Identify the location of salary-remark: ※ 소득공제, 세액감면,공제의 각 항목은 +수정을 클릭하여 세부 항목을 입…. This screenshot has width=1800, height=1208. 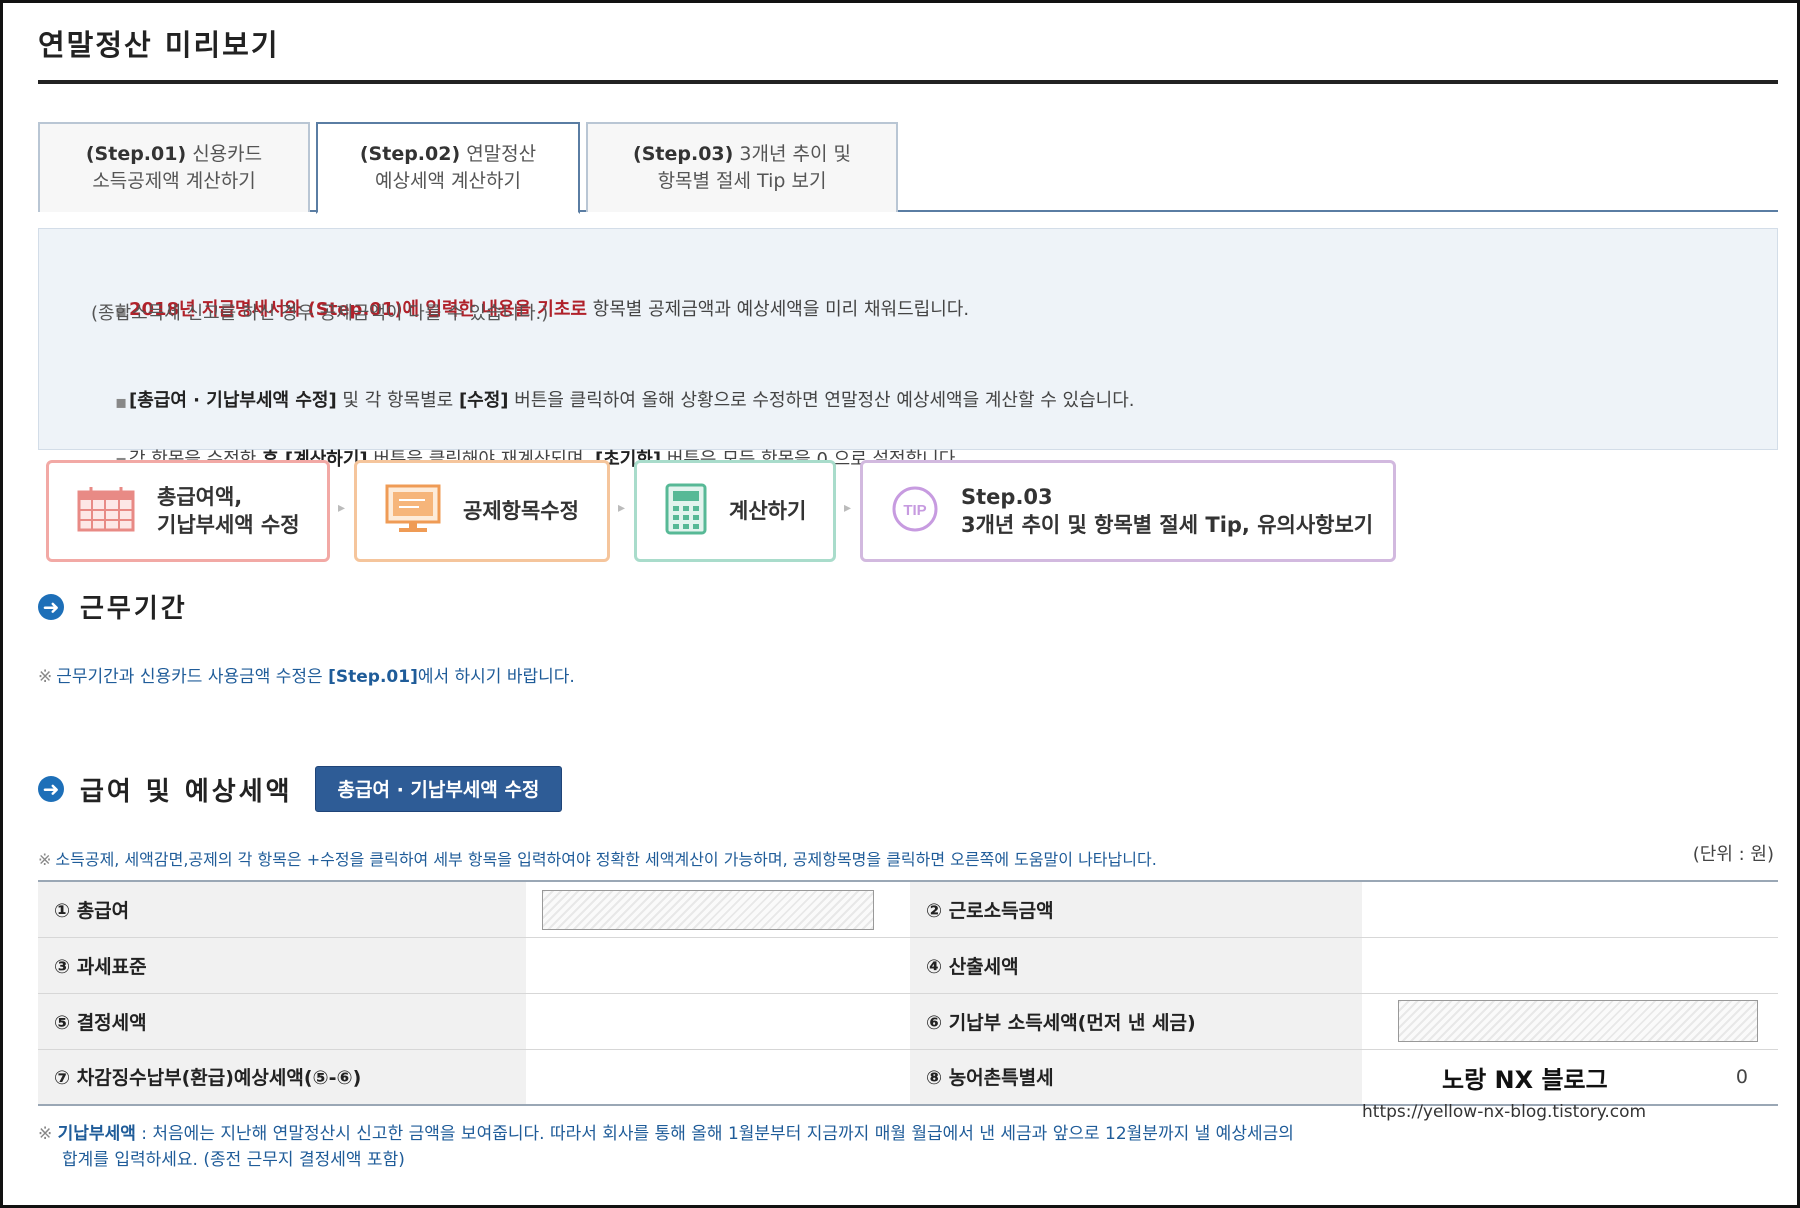
(597, 858).